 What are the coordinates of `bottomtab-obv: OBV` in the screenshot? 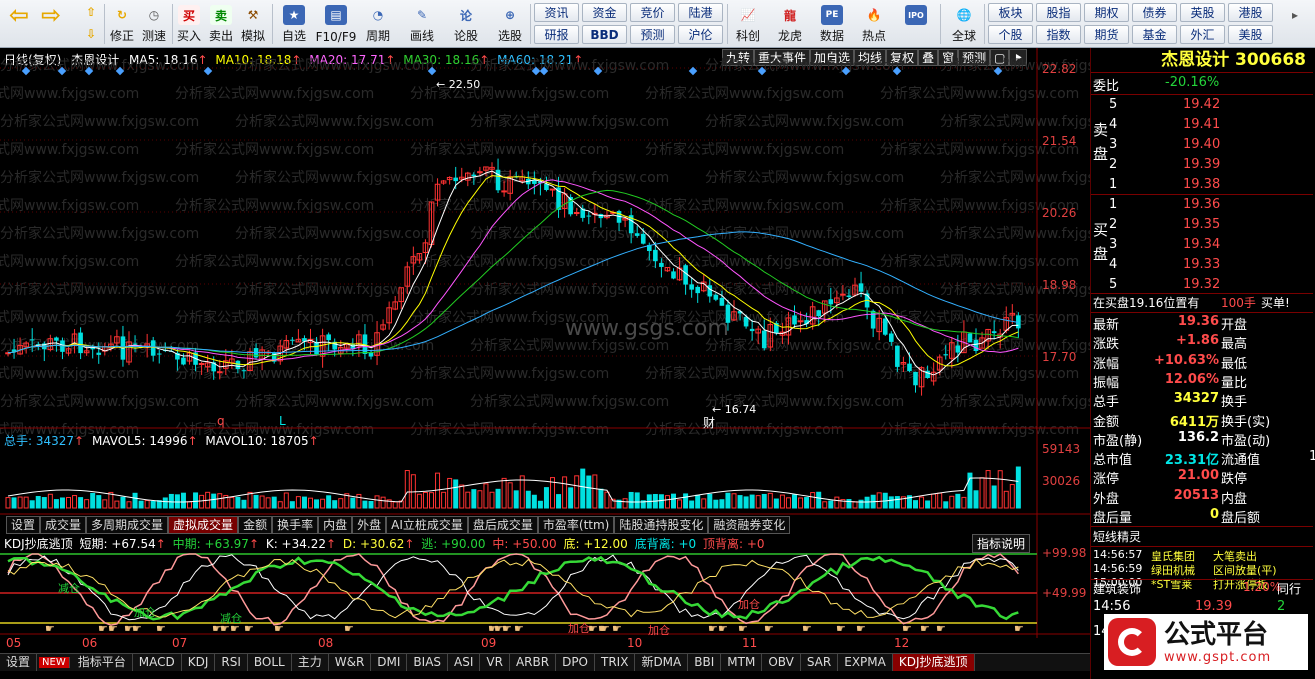 It's located at (781, 662).